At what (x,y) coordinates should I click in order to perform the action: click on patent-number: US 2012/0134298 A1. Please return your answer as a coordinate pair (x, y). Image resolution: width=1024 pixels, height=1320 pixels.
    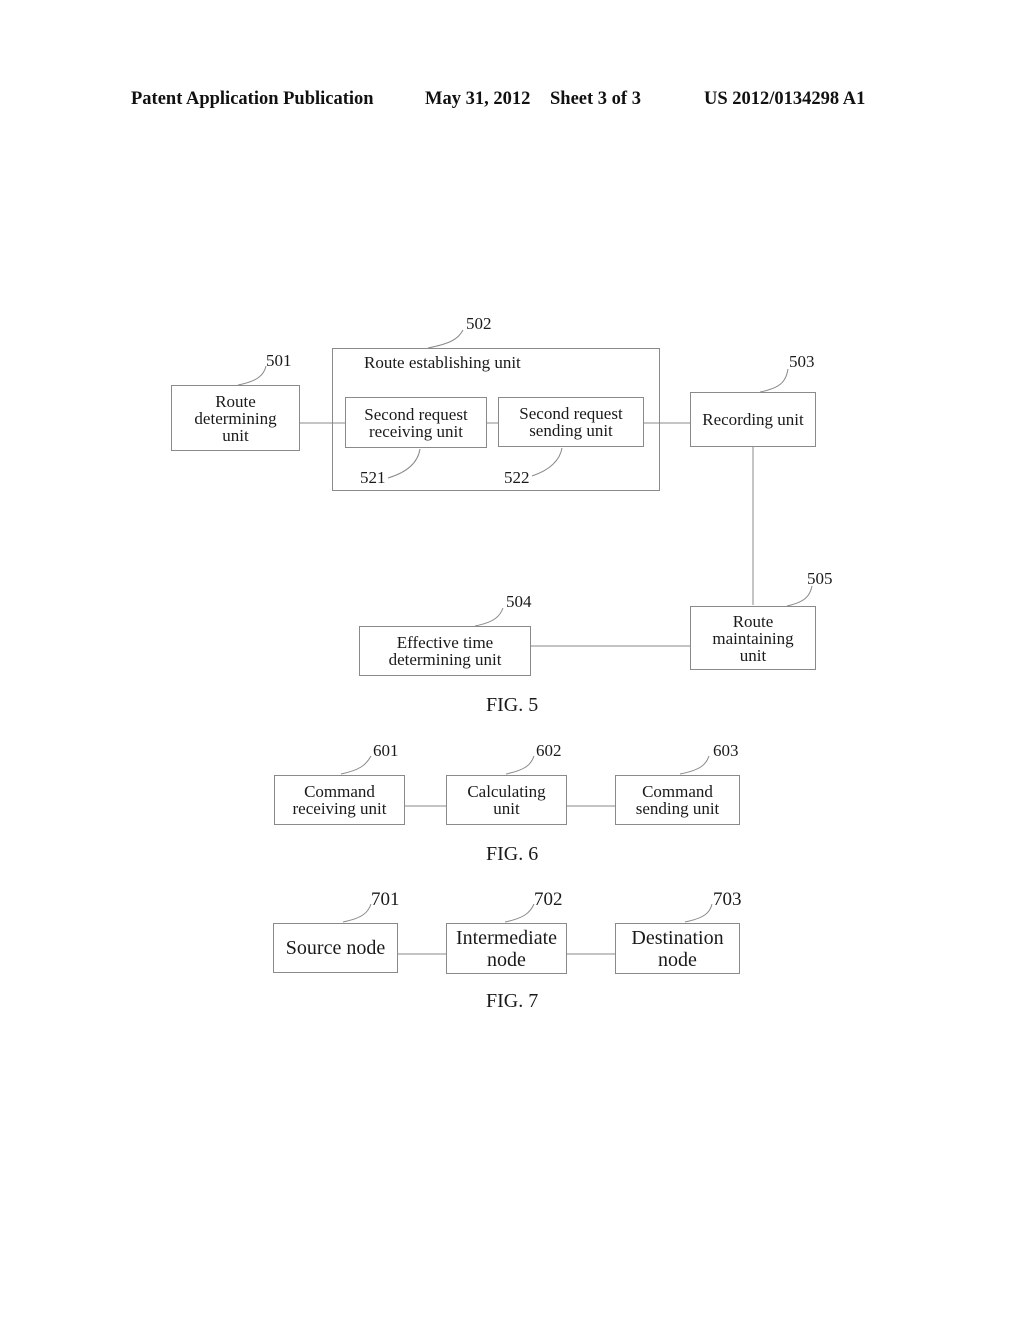
    Looking at the image, I should click on (785, 99).